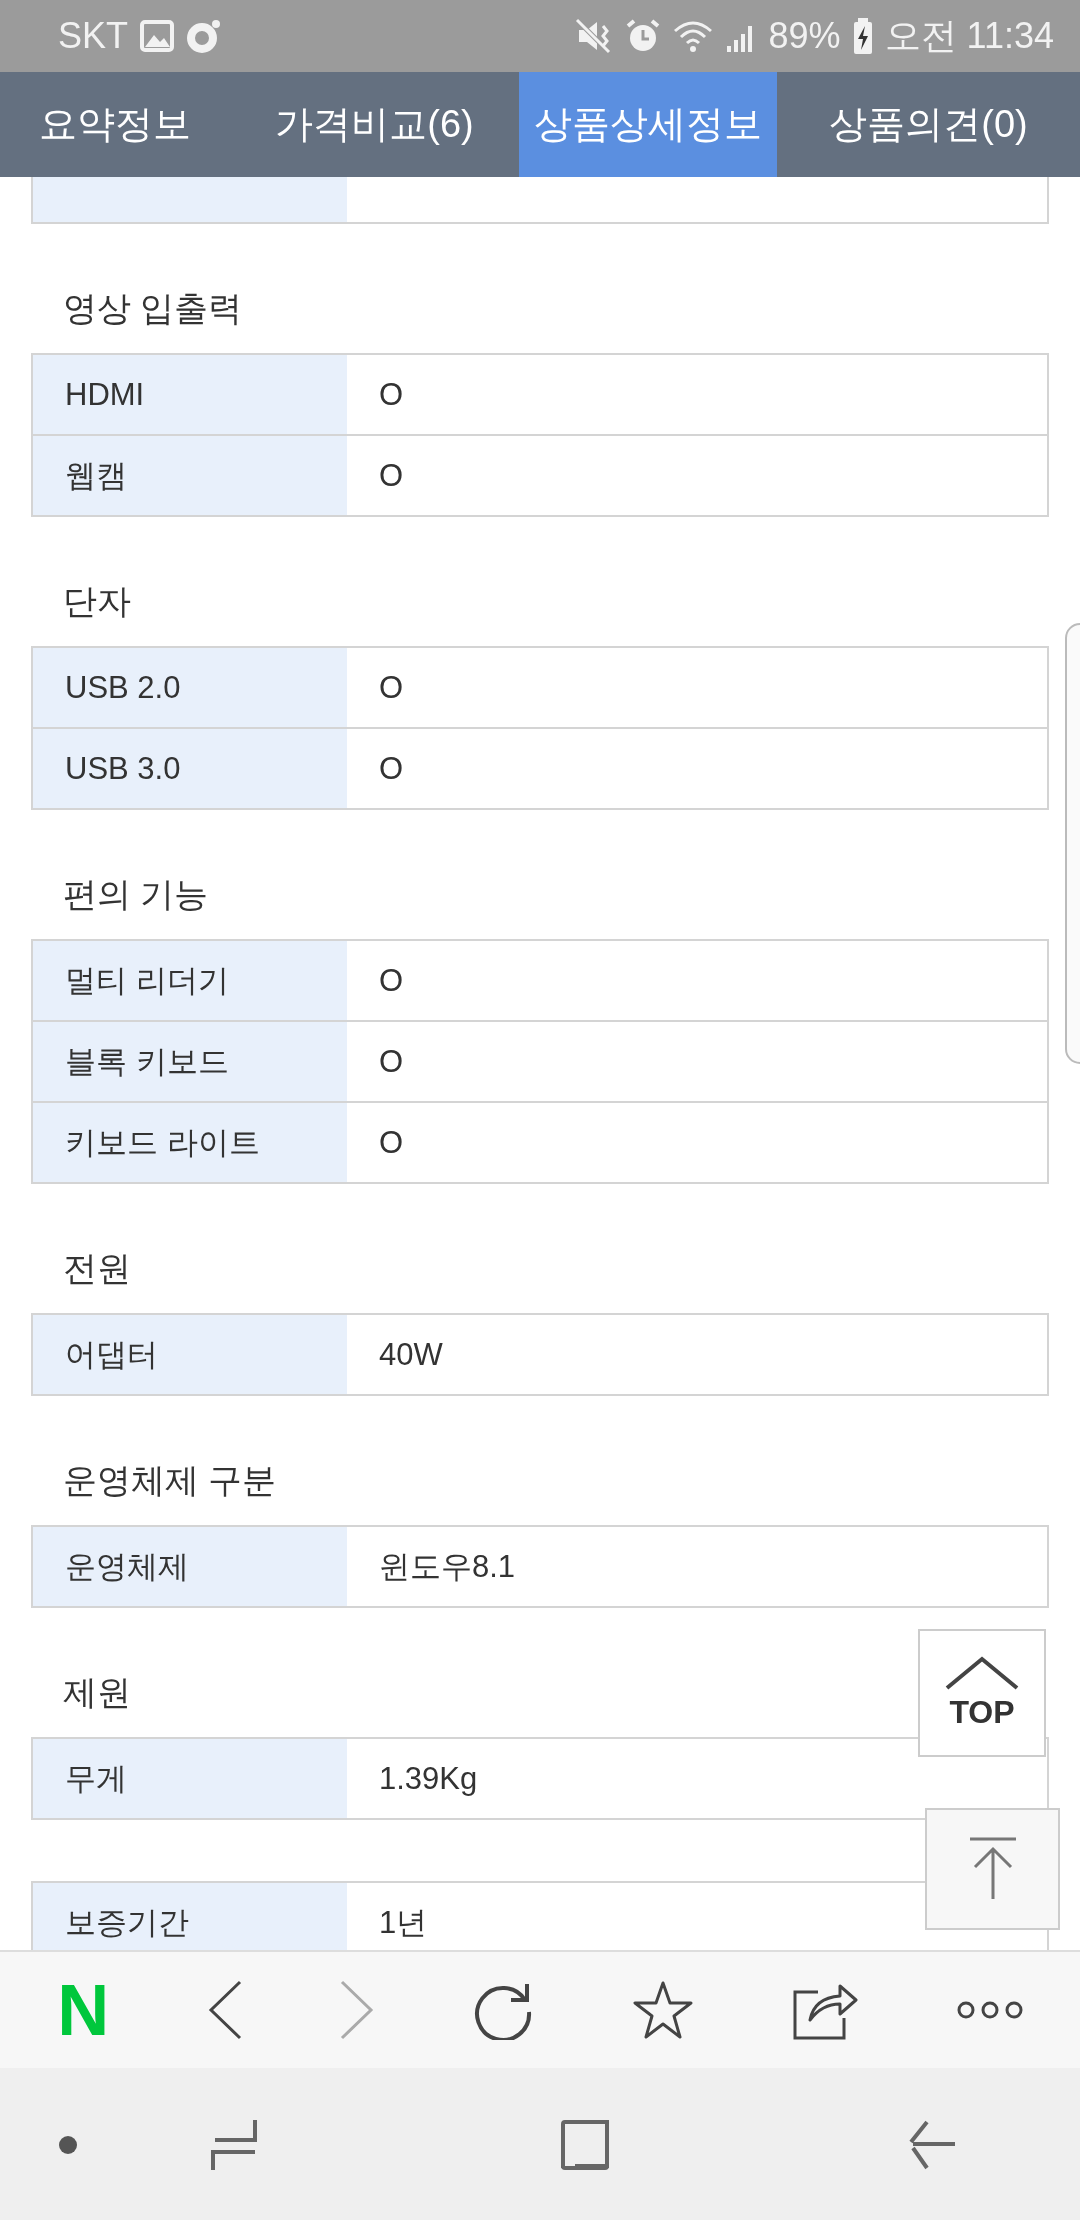 The image size is (1080, 2220). I want to click on spec-label-cell: 블록 키보드, so click(189, 1061).